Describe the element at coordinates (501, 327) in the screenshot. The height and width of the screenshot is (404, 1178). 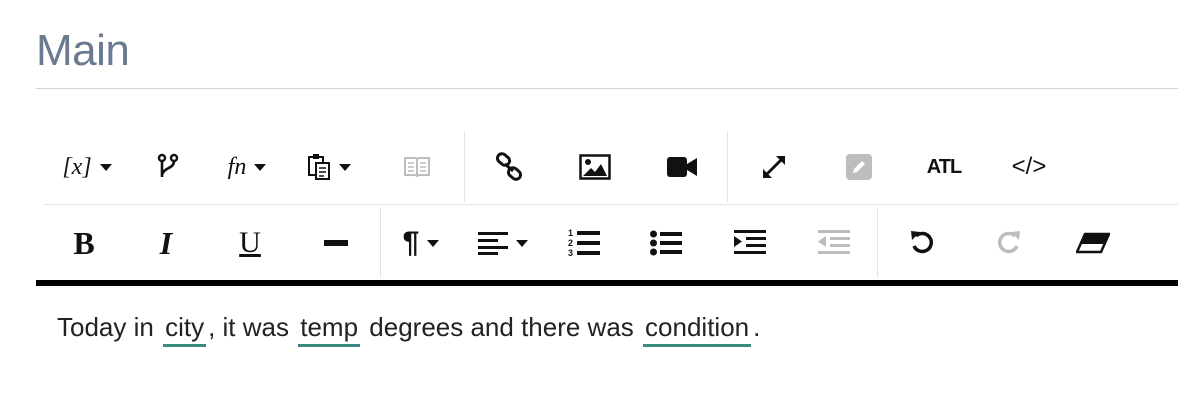
I see `editor-text: degrees and there was` at that location.